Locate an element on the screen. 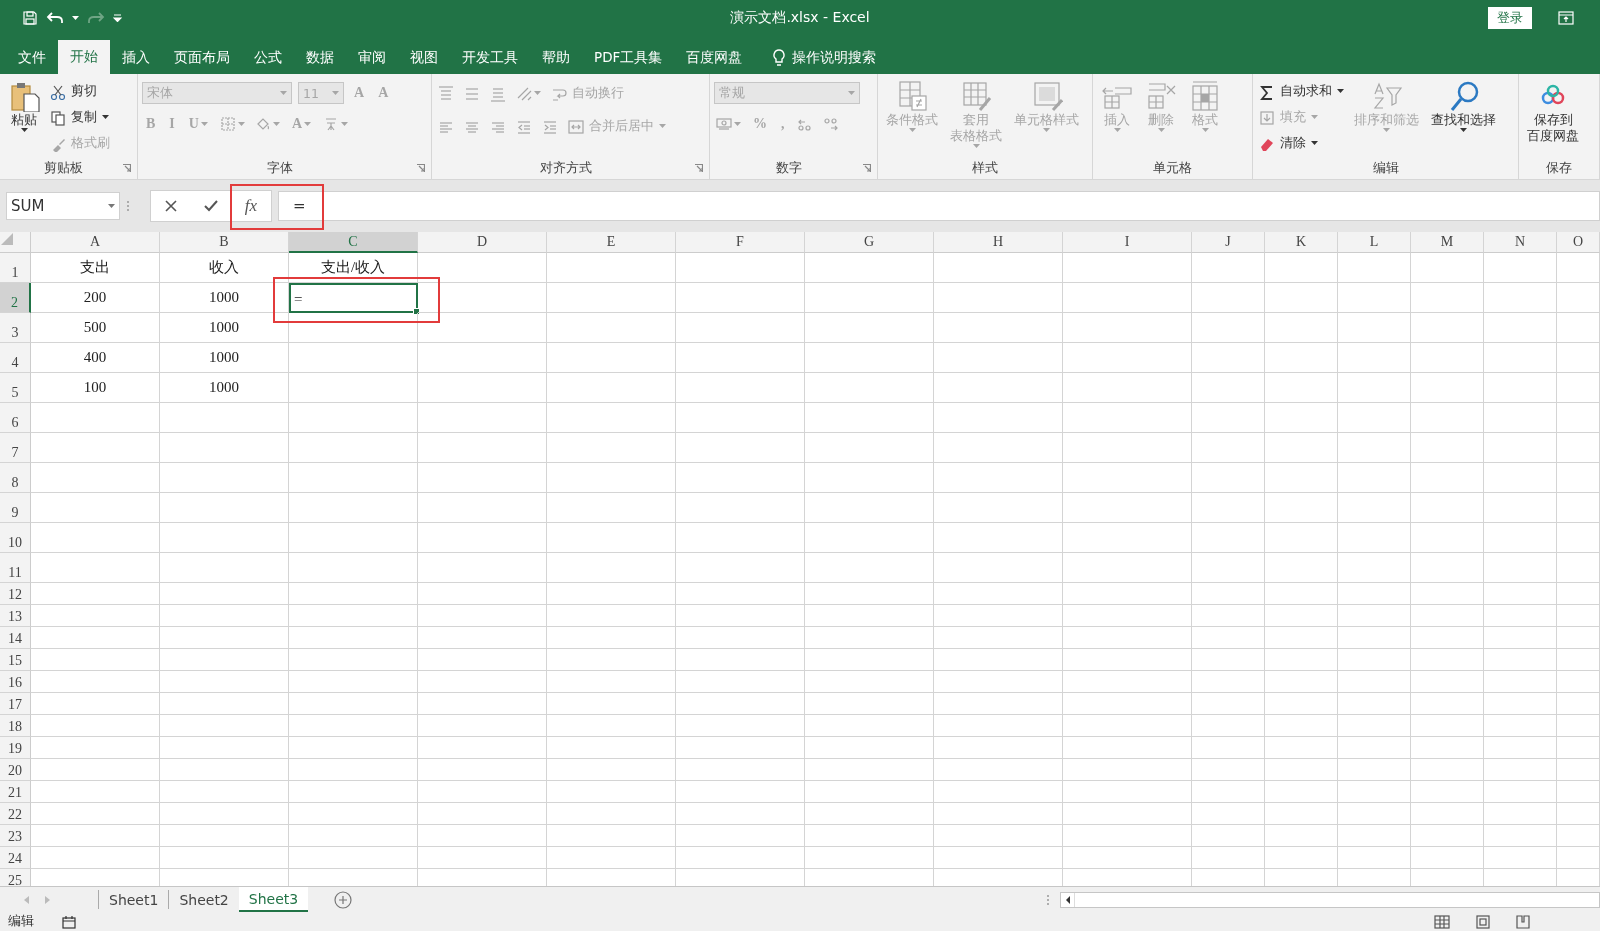  row-header: 18 is located at coordinates (15, 726).